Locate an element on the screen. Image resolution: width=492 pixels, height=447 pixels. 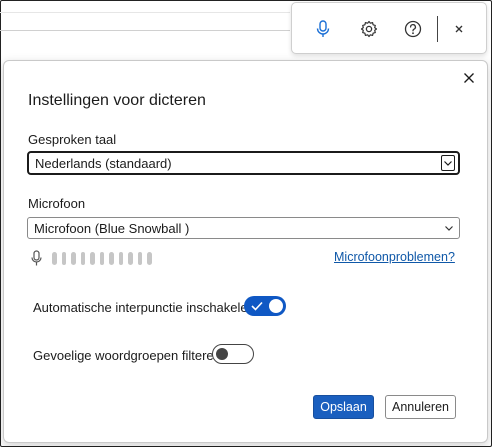
toolbar-close-button is located at coordinates (459, 29).